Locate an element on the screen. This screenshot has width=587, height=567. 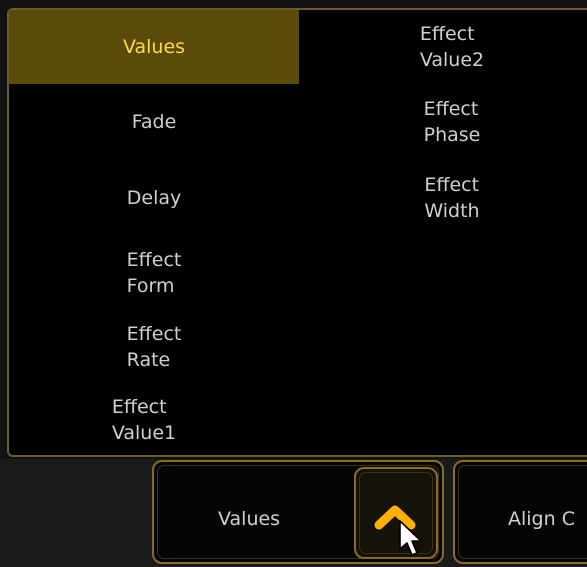
layer-item-effect-value2: Effect Value2 is located at coordinates (447, 47).